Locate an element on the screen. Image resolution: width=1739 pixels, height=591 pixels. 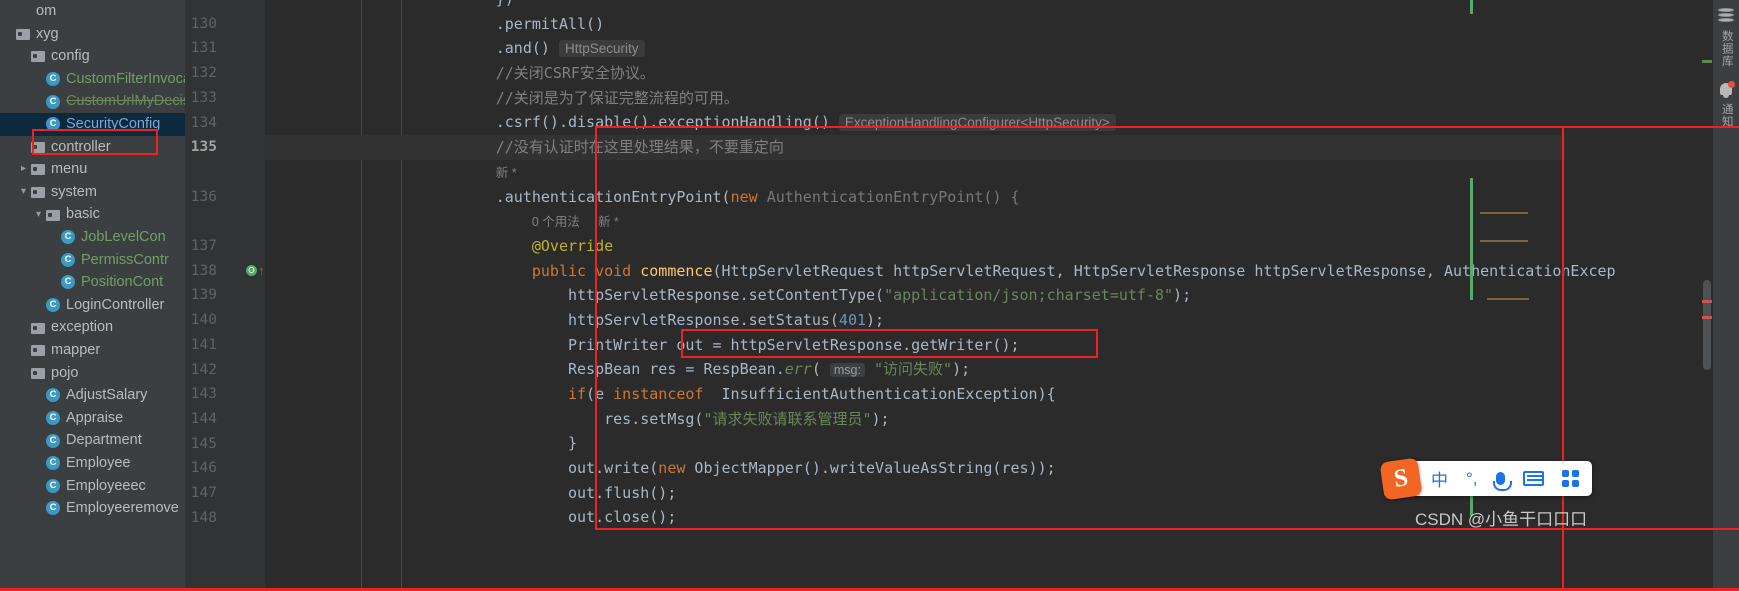
tree-item-label: CustomUrlMyDecis is located at coordinates (125, 101).